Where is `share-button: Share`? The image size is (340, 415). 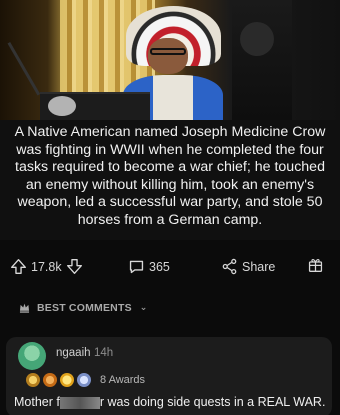
share-button: Share is located at coordinates (248, 266).